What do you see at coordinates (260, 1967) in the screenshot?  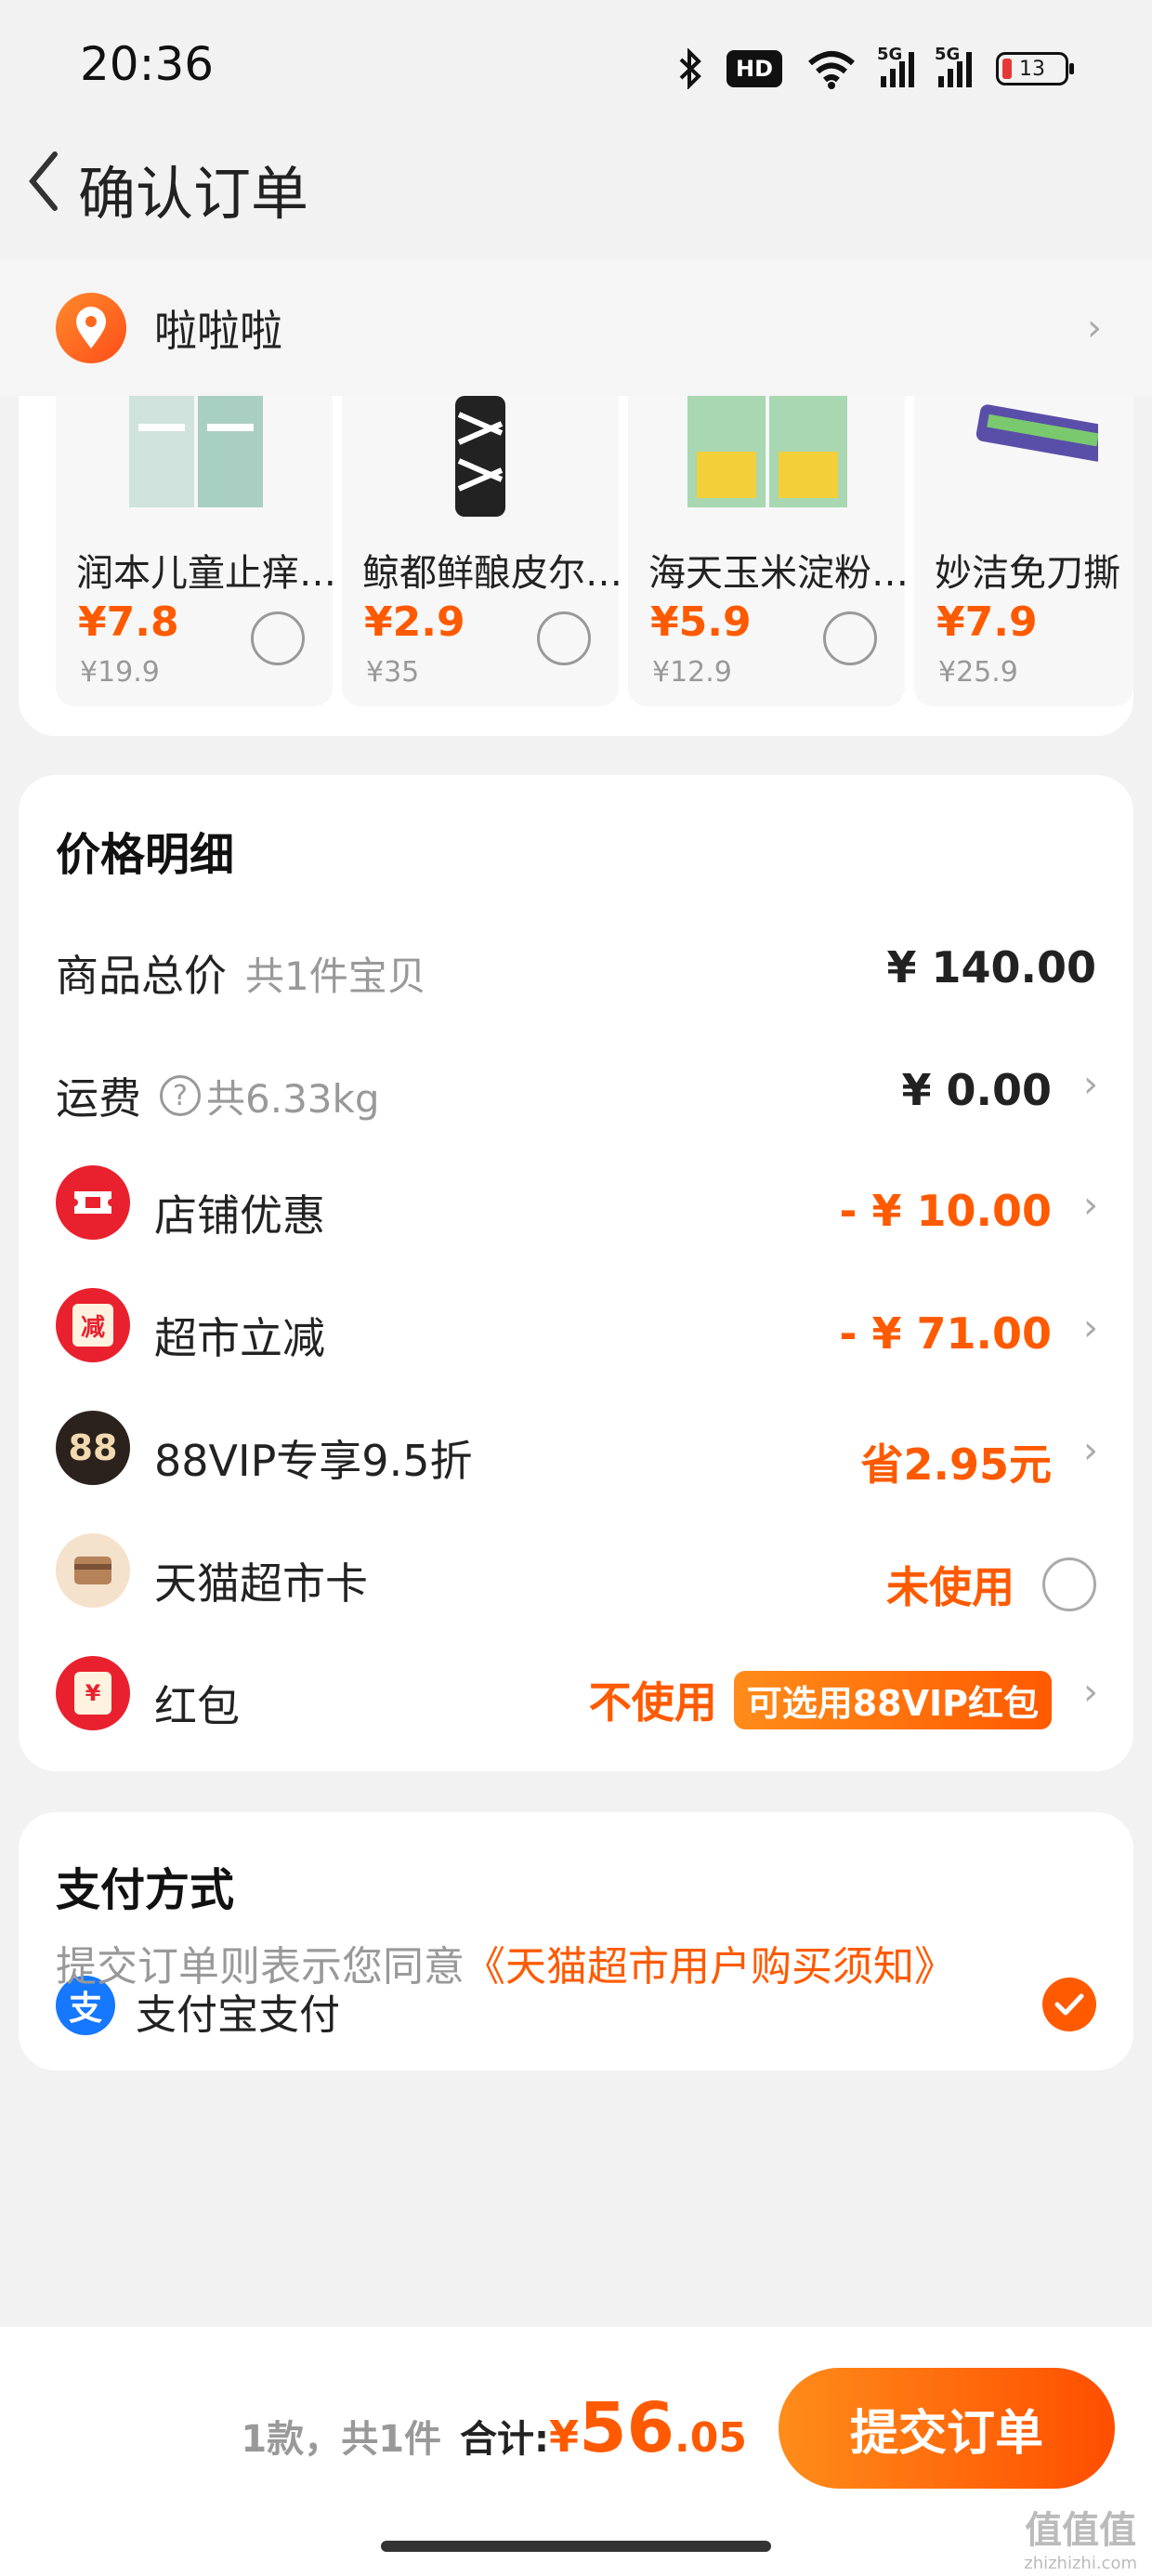 I see `agreement-prefix: 提交订单则表示您同意` at bounding box center [260, 1967].